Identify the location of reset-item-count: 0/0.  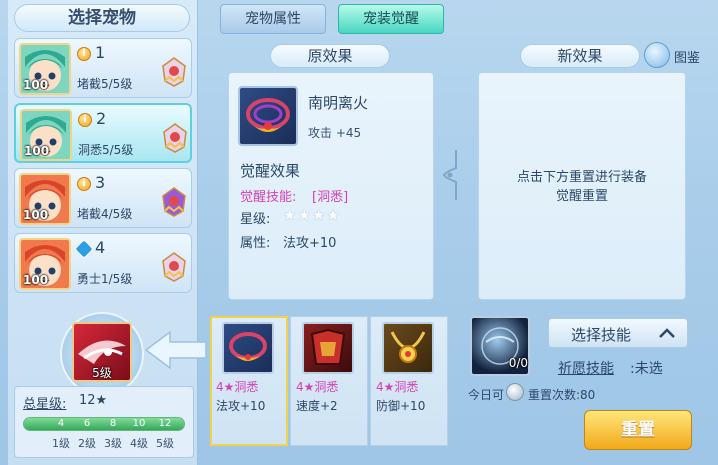
(518, 363).